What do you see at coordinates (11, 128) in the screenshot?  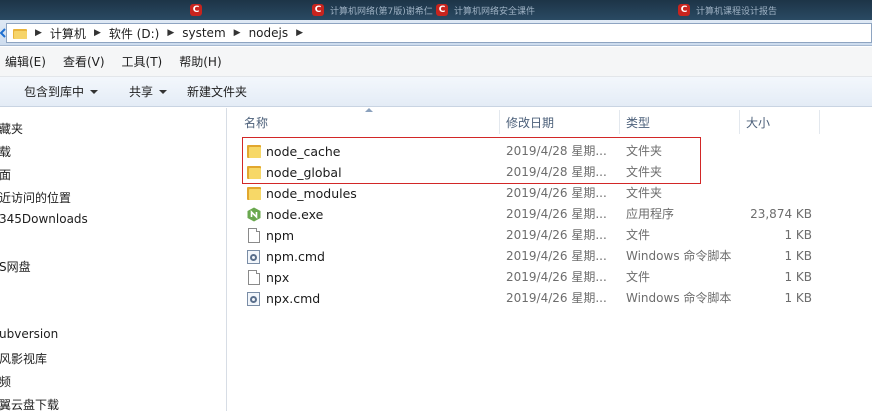 I see `nav-item-favorites: 藏夹` at bounding box center [11, 128].